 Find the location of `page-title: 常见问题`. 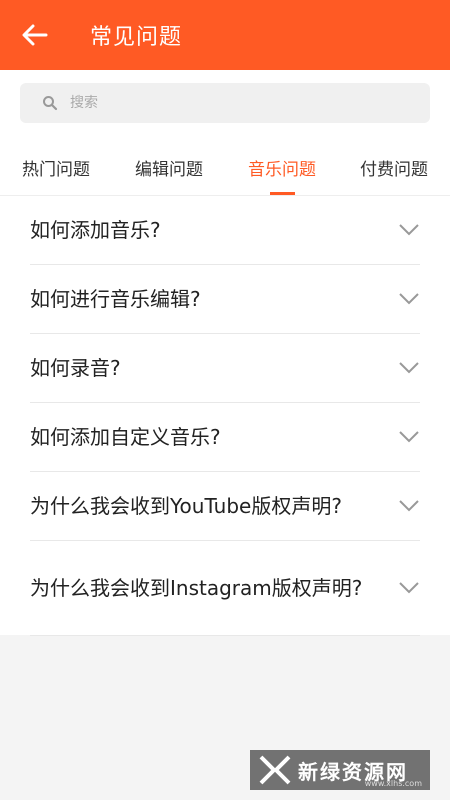

page-title: 常见问题 is located at coordinates (136, 37).